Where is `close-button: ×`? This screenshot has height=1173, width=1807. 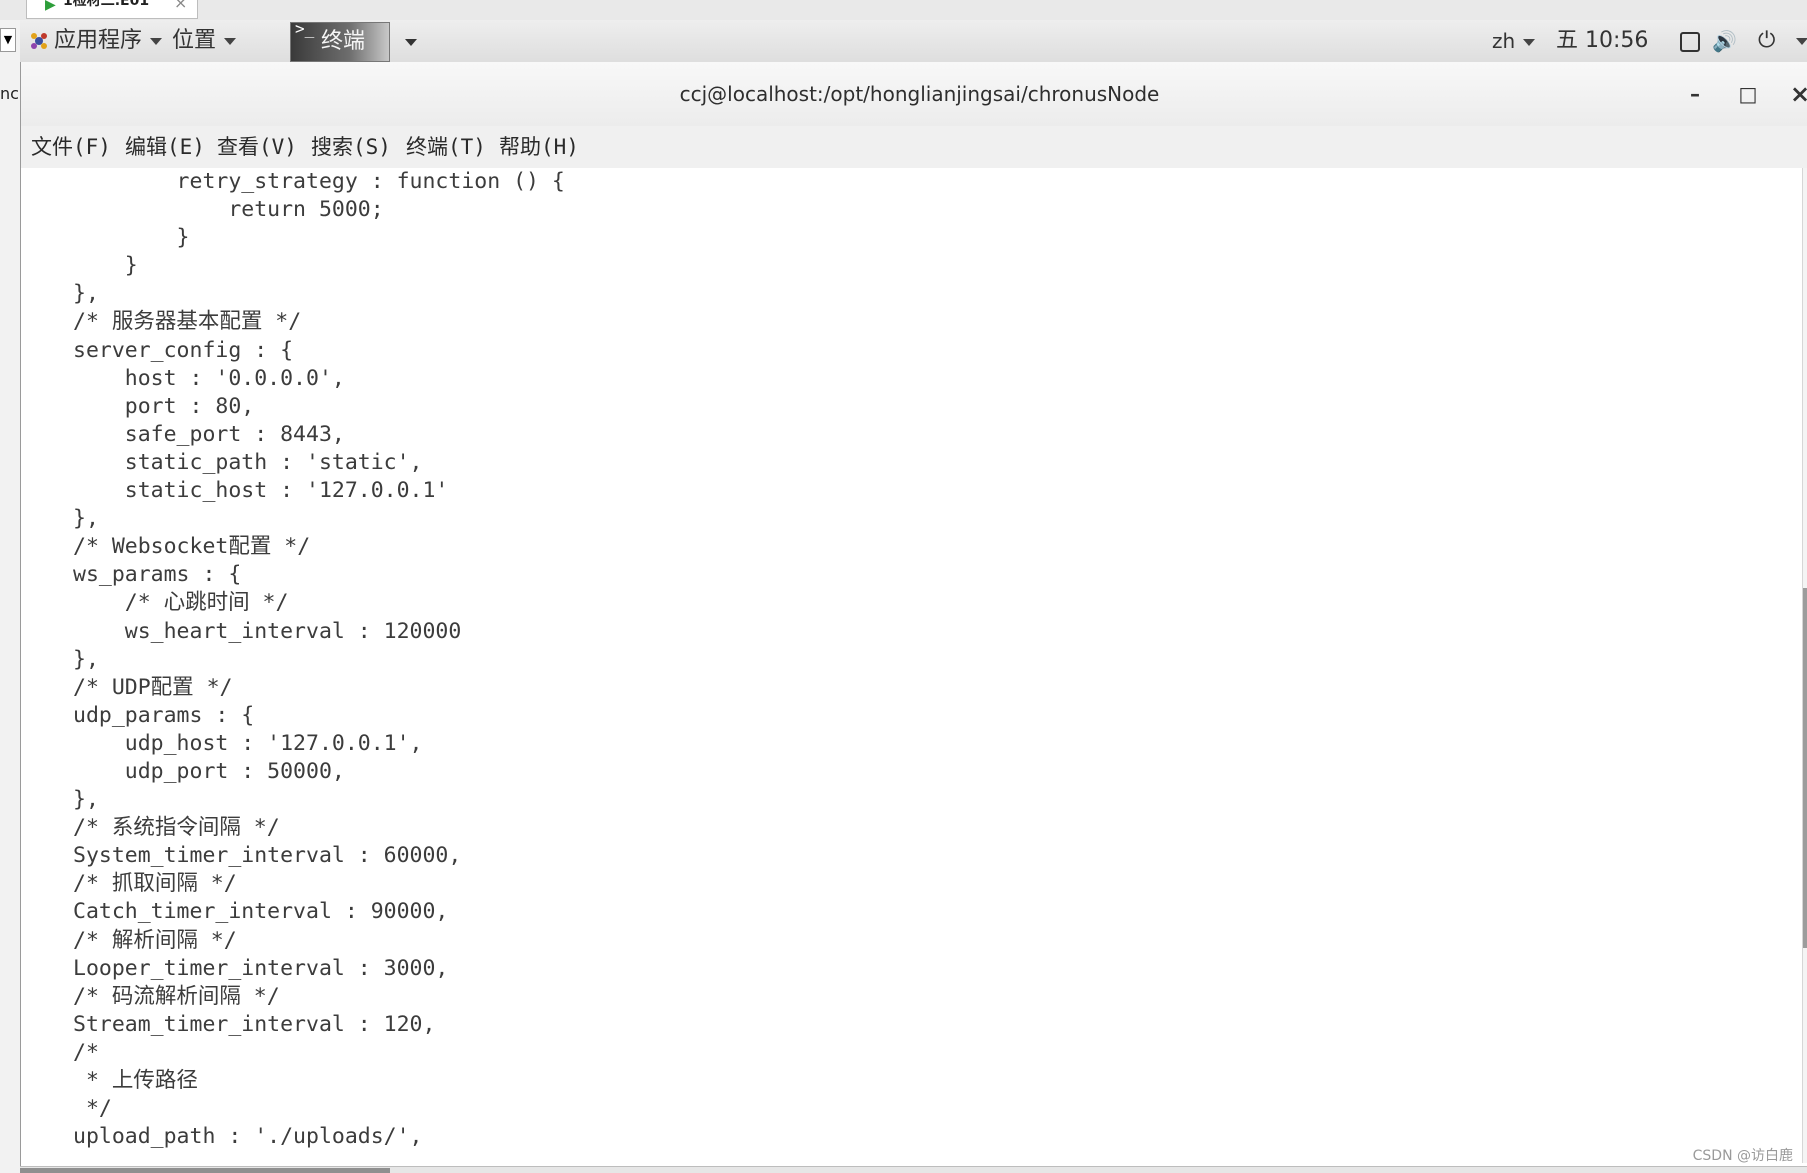 close-button: × is located at coordinates (1796, 94).